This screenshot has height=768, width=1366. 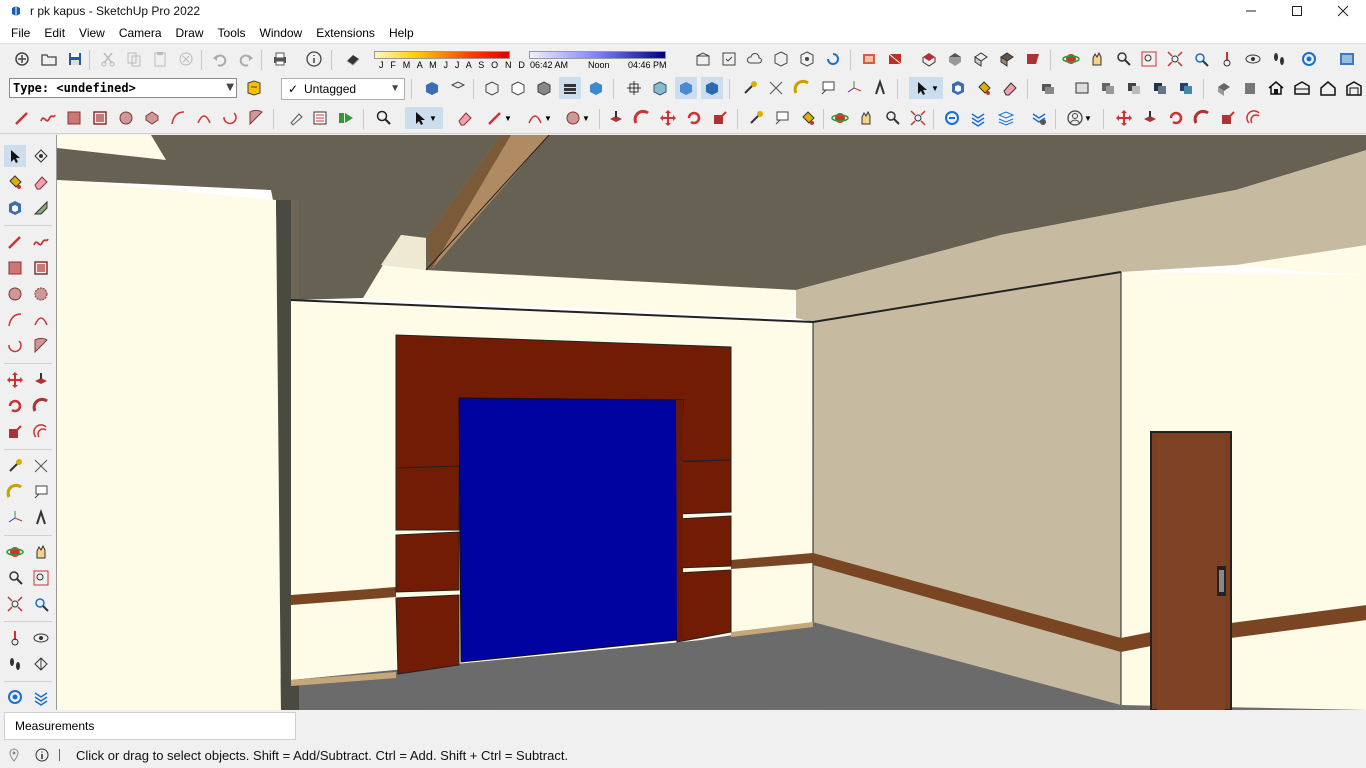 What do you see at coordinates (41, 578) in the screenshot?
I see `zoom-window-tool` at bounding box center [41, 578].